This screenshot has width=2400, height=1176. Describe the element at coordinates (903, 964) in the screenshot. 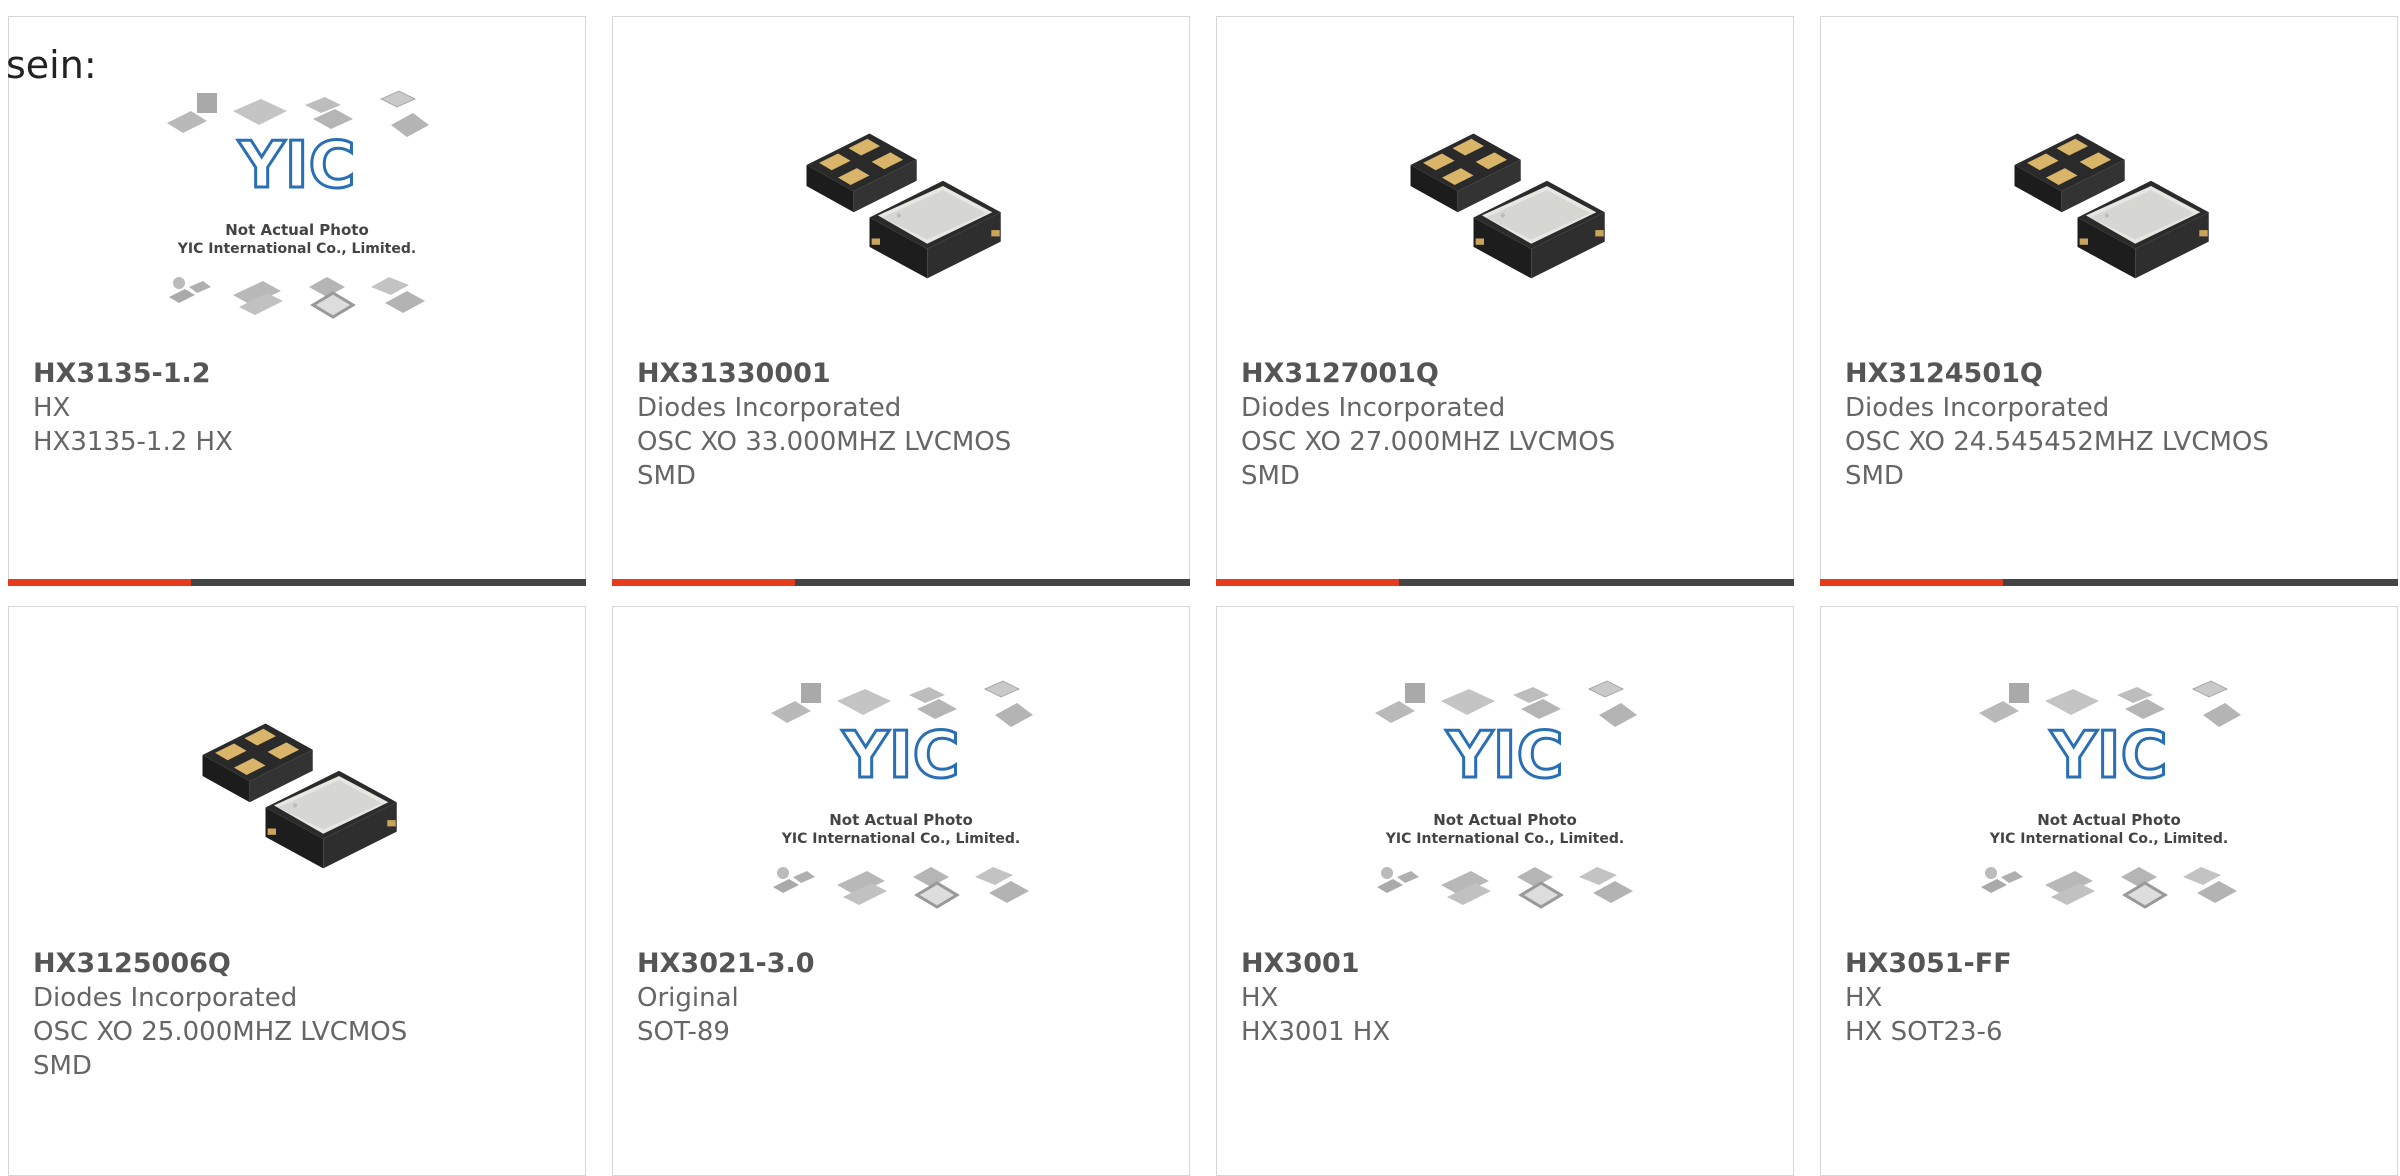

I see `product-part-number: HX3021-3.0` at that location.